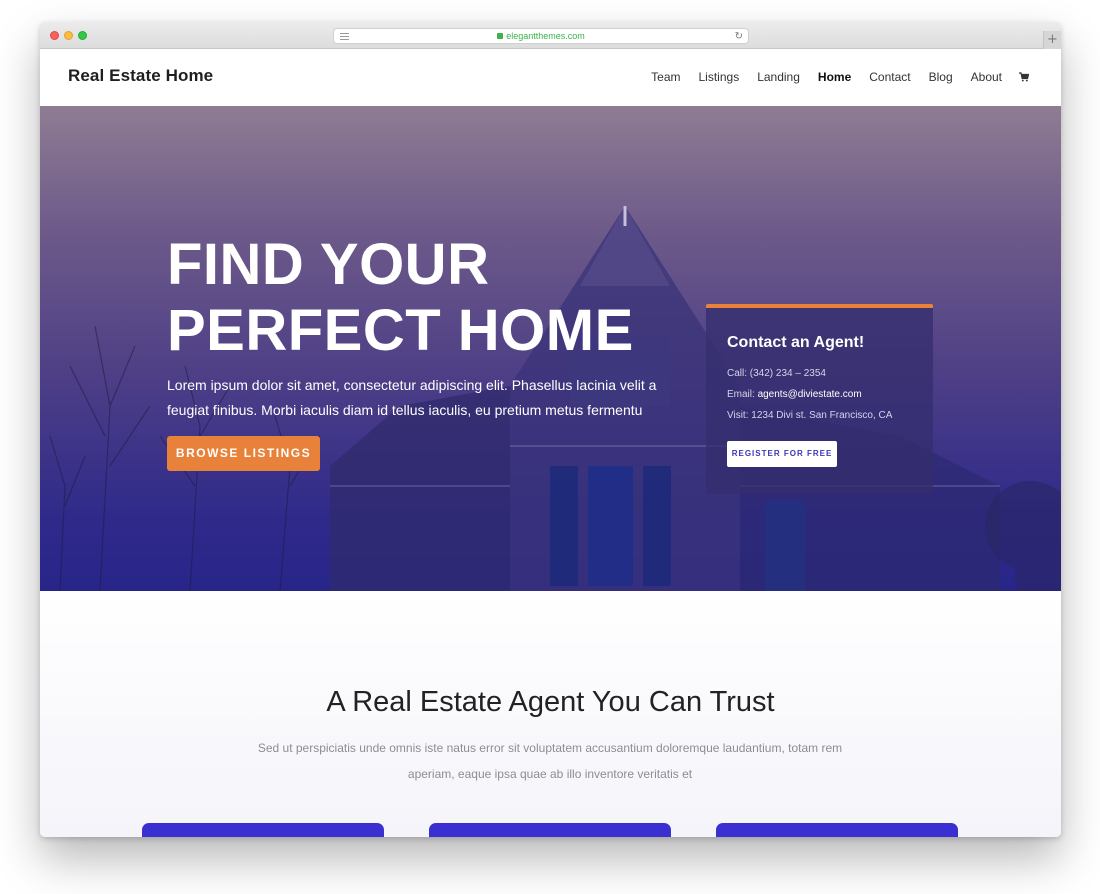 The height and width of the screenshot is (894, 1100). I want to click on hero-title: FIND YOUR PERFECT HOME, so click(427, 298).